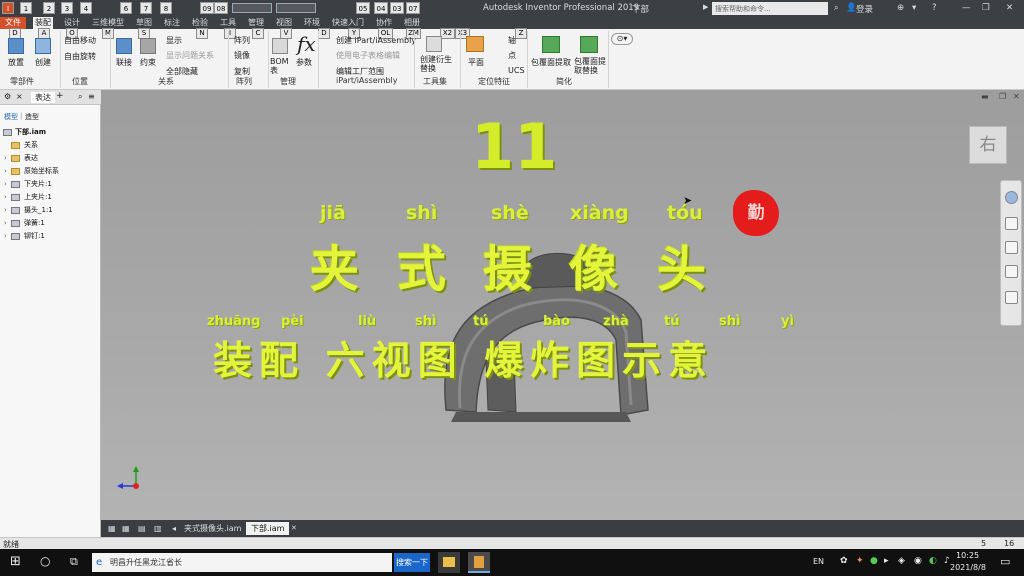 This screenshot has height=576, width=1024. I want to click on close-icon: ✕, so click(1009, 8).